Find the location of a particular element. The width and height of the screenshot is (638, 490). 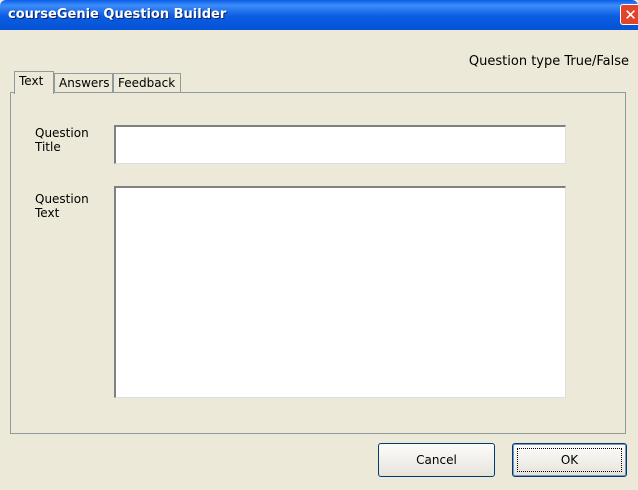

tab-text-label: Text is located at coordinates (31, 81).